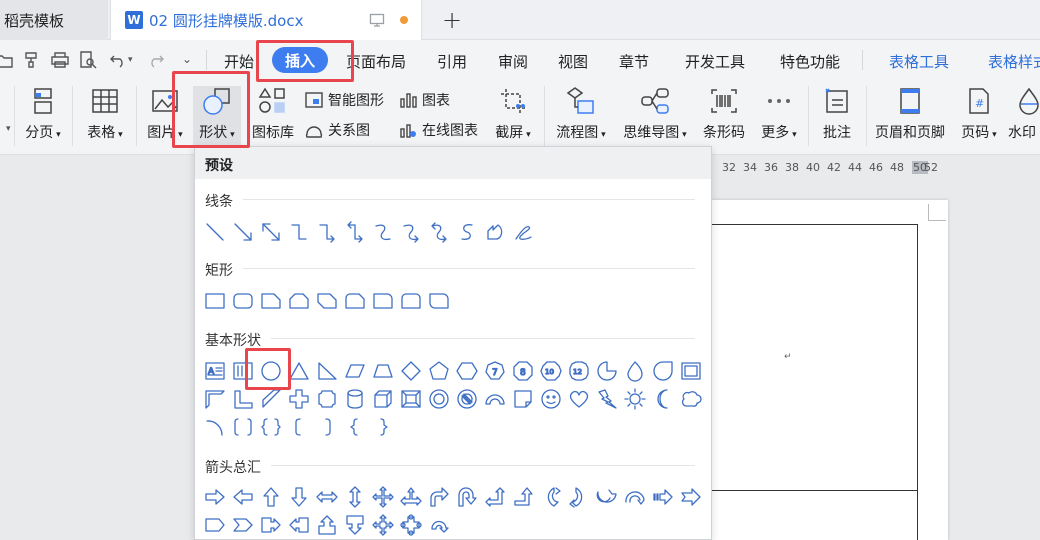 This screenshot has width=1040, height=540. Describe the element at coordinates (424, 100) in the screenshot. I see `chart-button: 图表` at that location.